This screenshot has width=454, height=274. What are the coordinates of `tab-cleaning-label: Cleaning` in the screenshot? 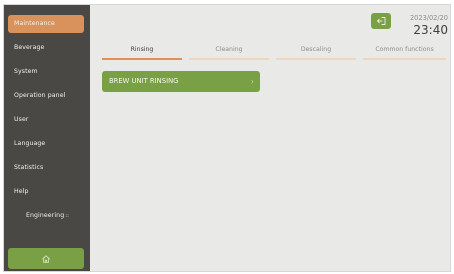 It's located at (229, 49).